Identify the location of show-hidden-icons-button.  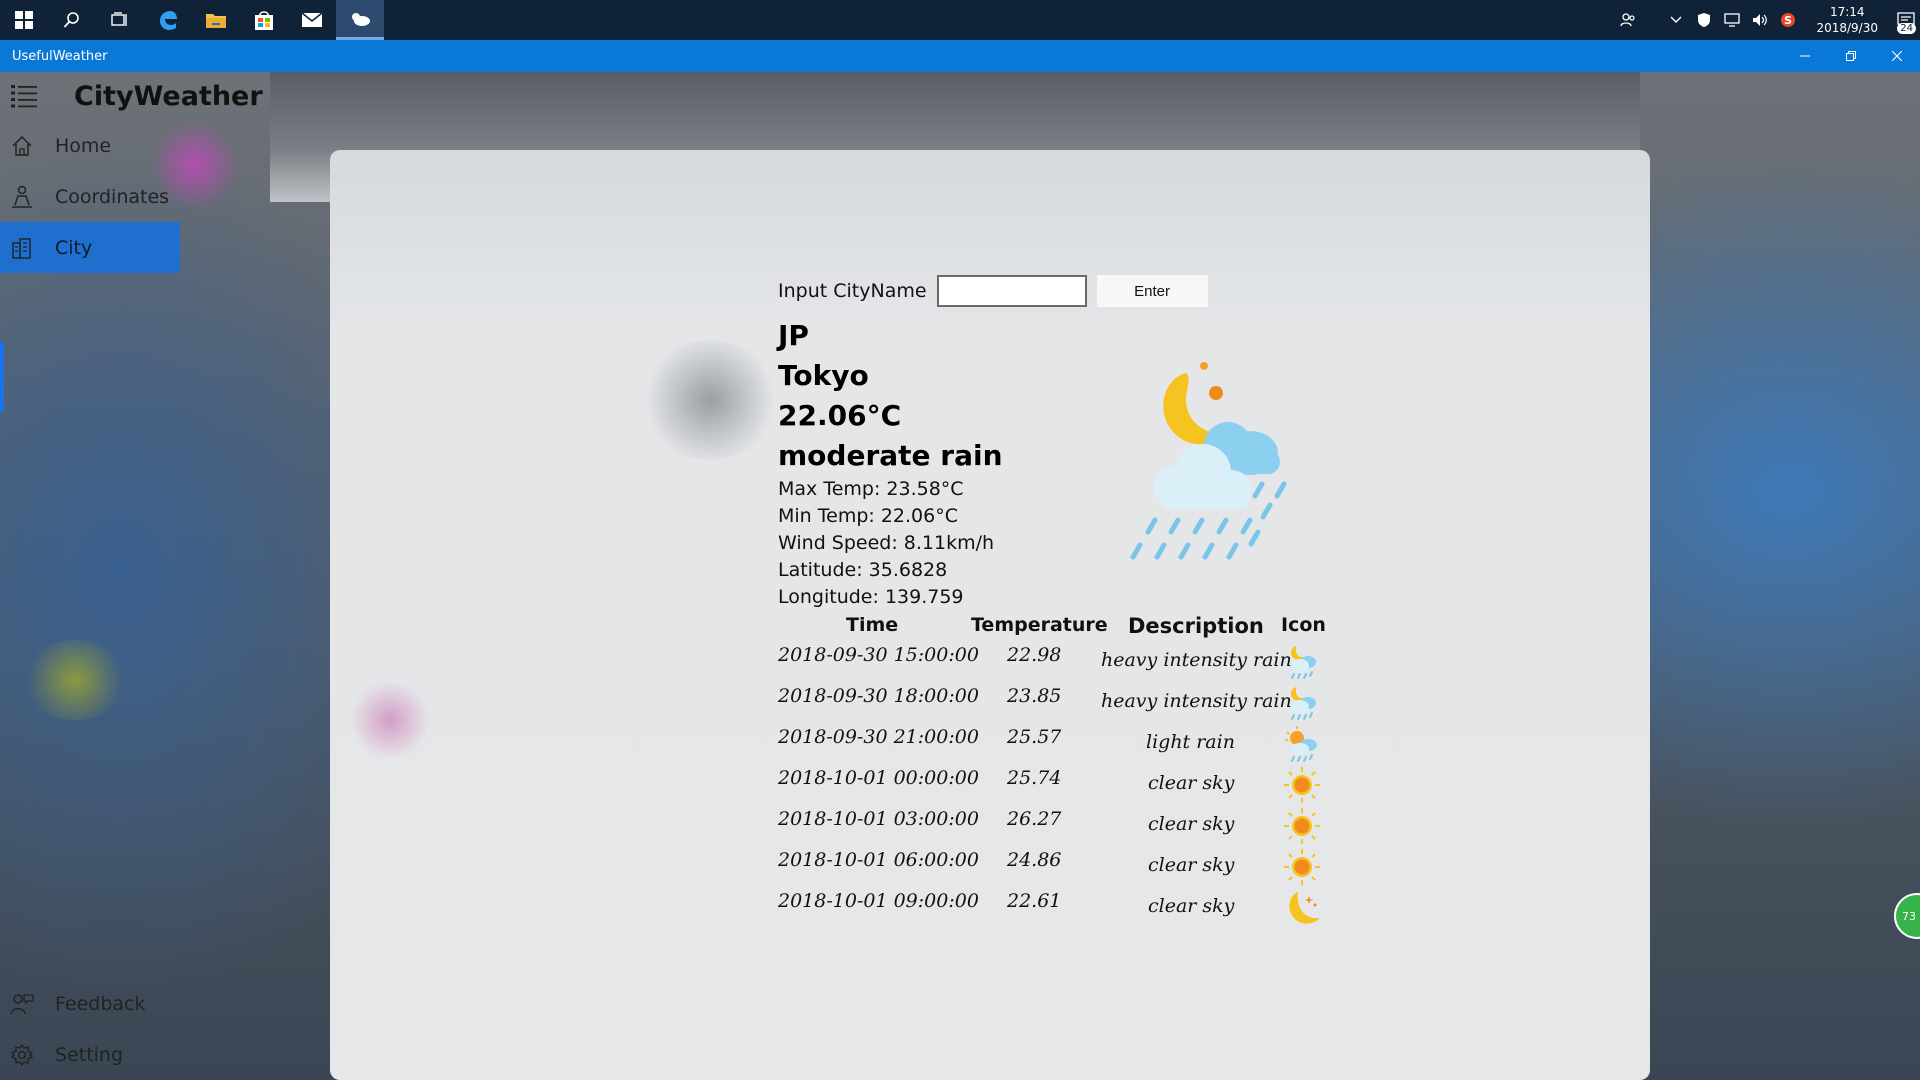
(1676, 20).